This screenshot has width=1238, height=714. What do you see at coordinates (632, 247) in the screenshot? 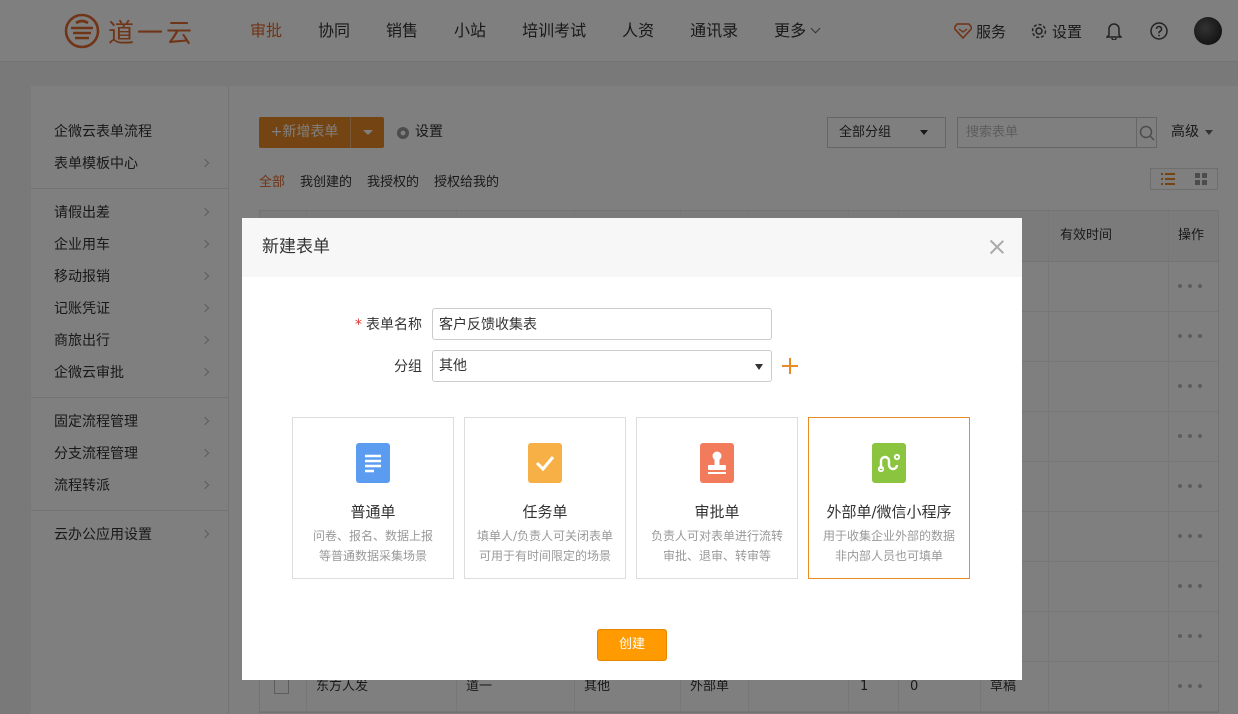
I see `dialog-header: 新建表单` at bounding box center [632, 247].